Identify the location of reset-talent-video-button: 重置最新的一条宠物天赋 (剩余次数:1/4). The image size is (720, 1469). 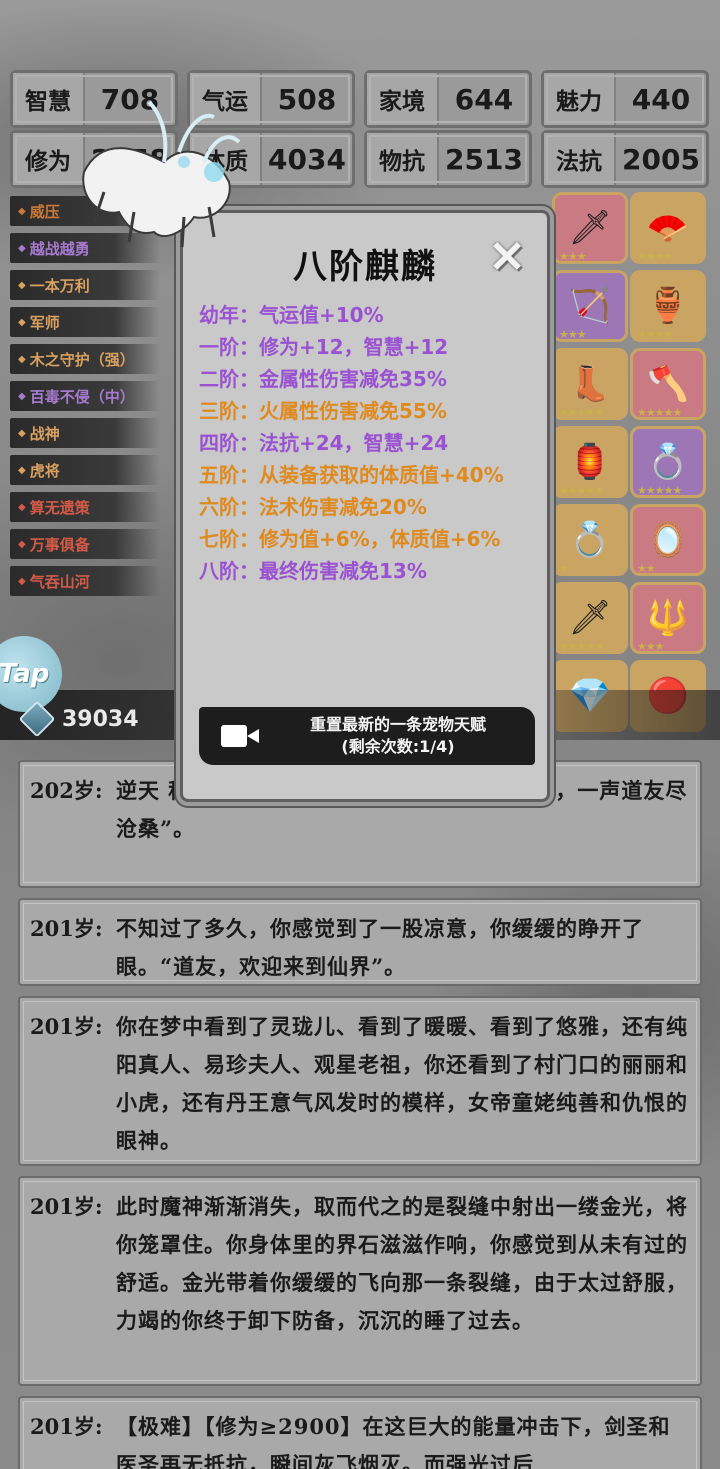
(367, 736).